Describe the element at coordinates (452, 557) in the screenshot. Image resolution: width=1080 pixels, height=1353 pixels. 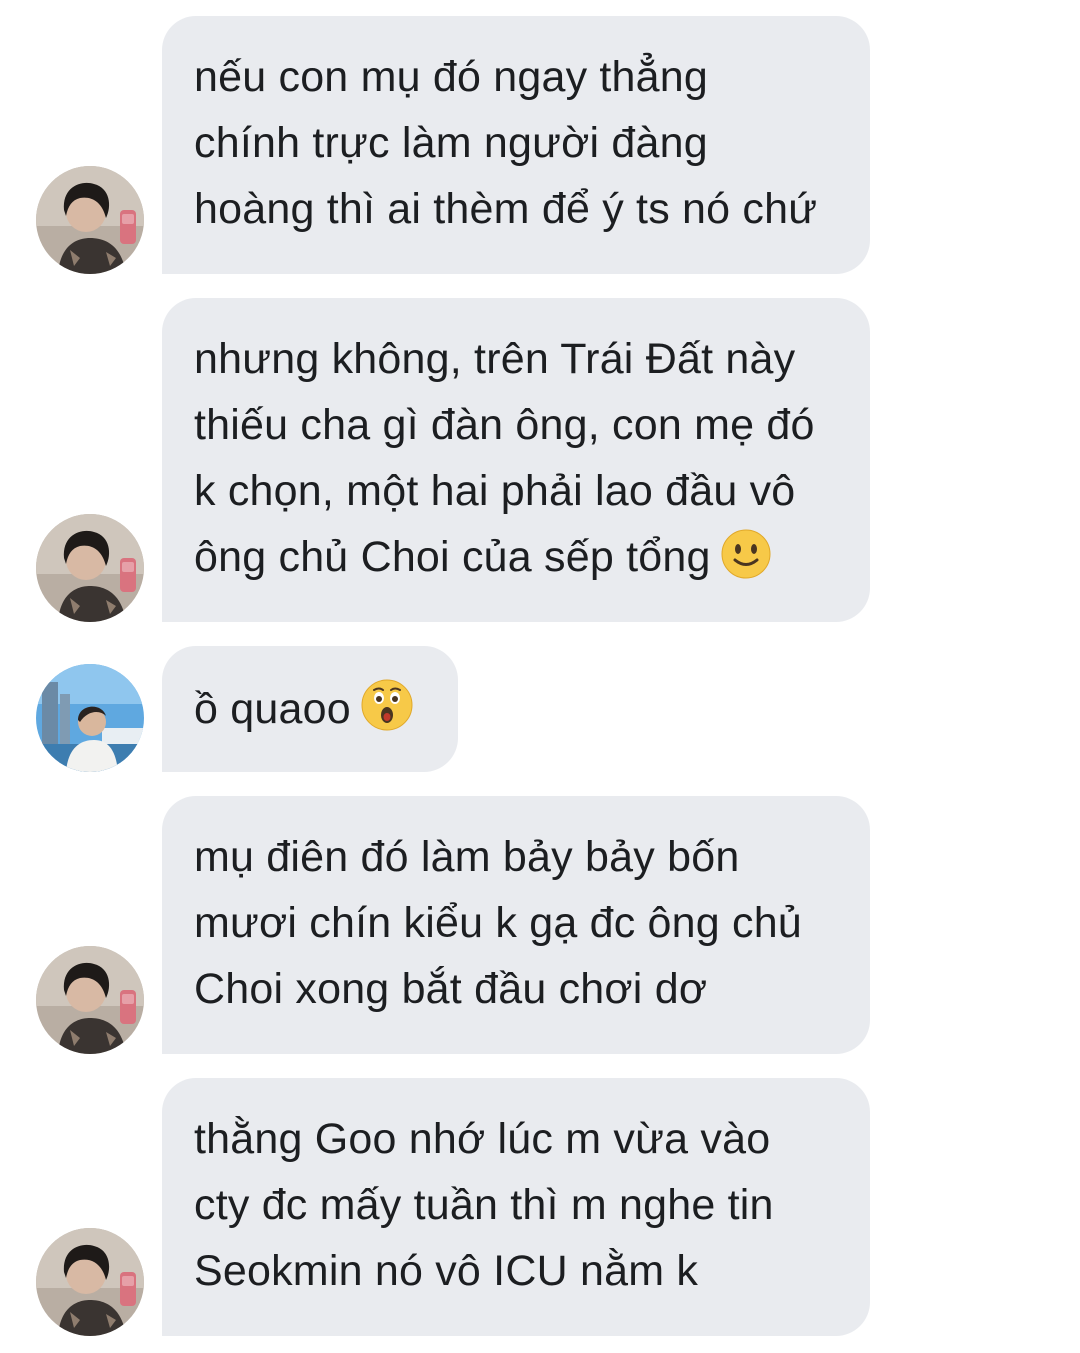
I see `message-text: ông chủ Choi của sếp tổng` at that location.